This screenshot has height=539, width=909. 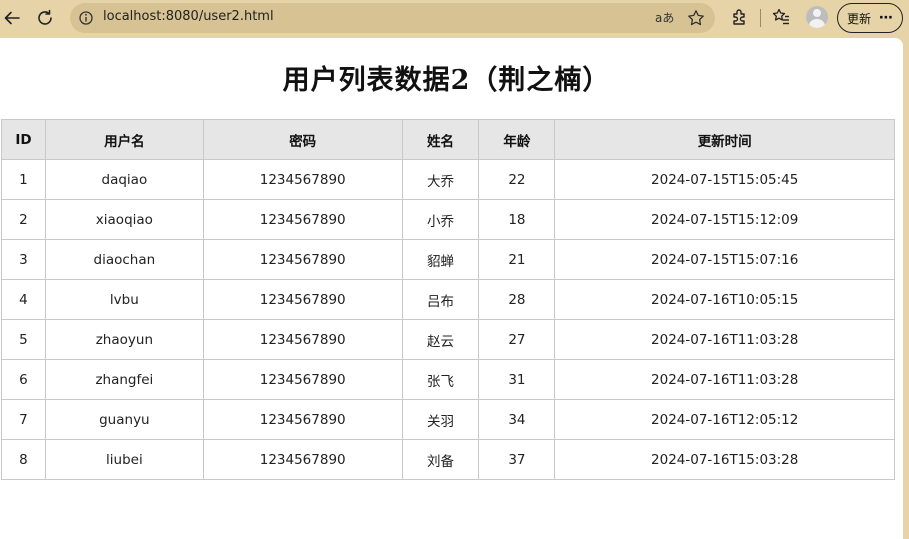 What do you see at coordinates (23, 379) in the screenshot?
I see `cell-id: 6` at bounding box center [23, 379].